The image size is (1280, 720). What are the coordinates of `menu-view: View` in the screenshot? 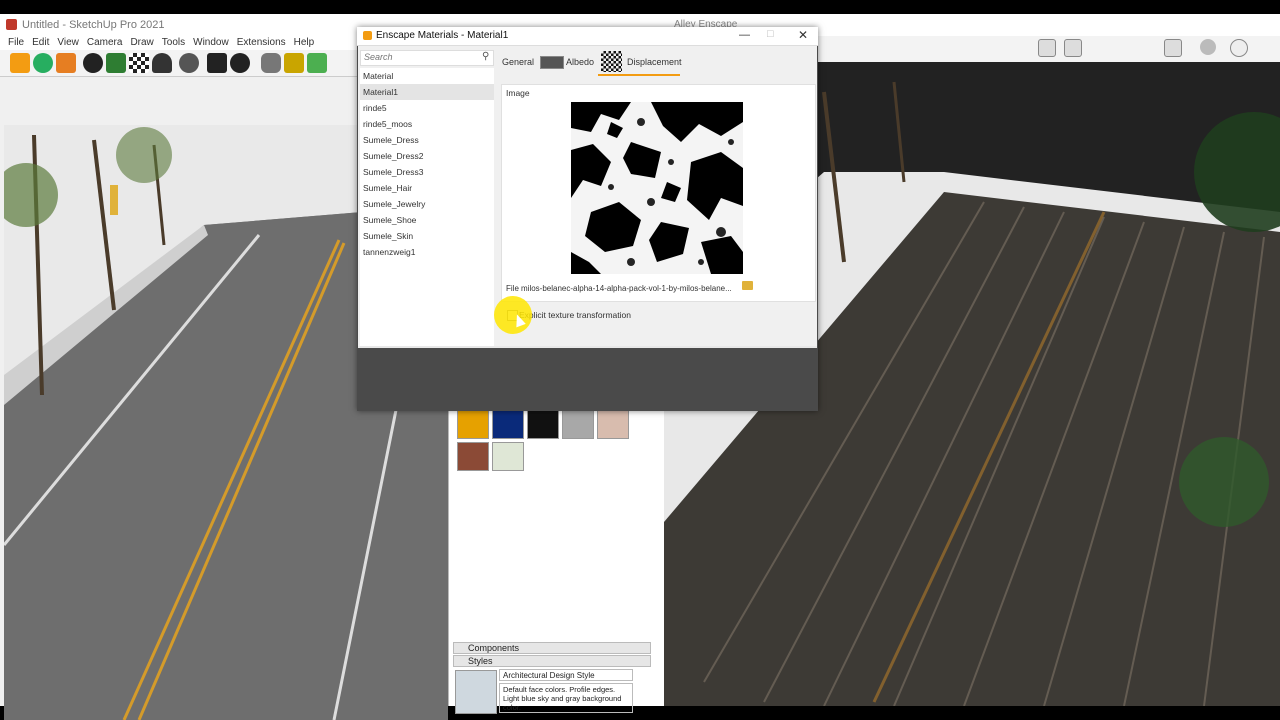 It's located at (68, 42).